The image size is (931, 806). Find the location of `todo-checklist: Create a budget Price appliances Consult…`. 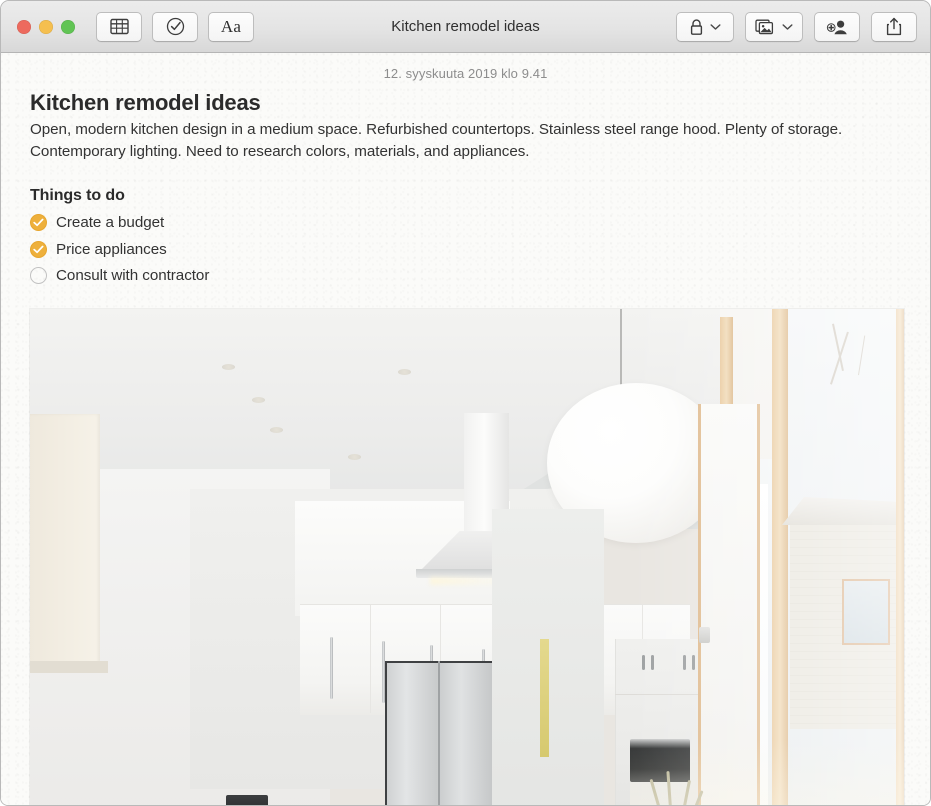

todo-checklist: Create a budget Price appliances Consult… is located at coordinates (466, 250).